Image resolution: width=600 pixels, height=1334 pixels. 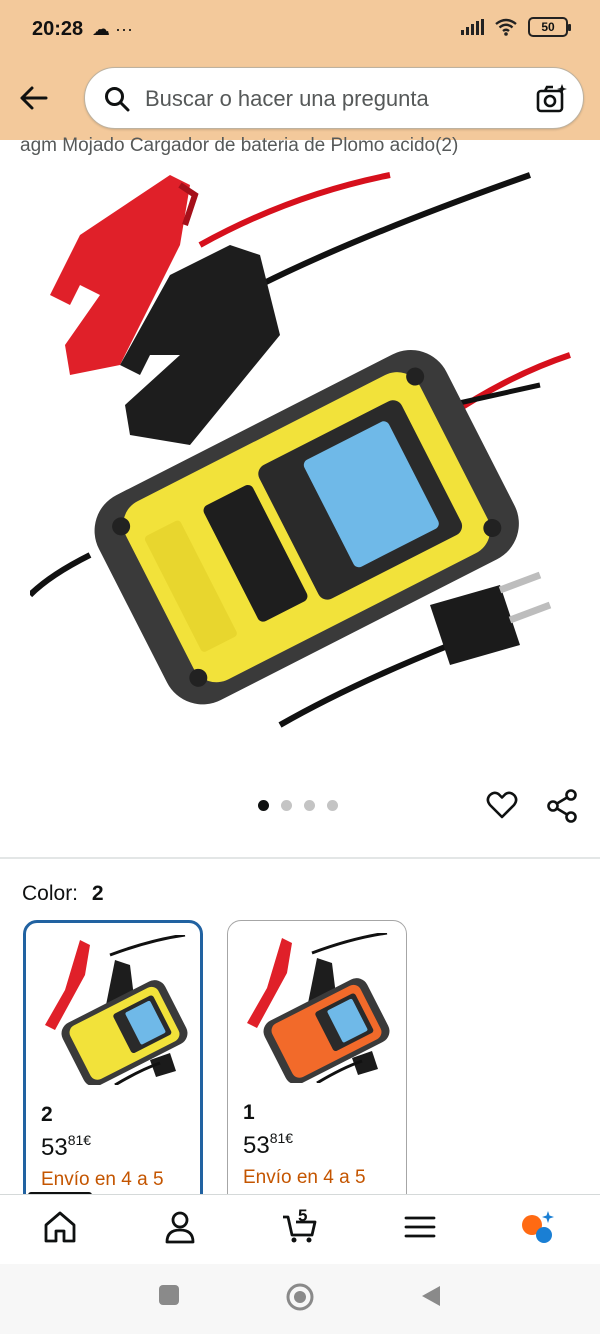 I want to click on variant-name: 1, so click(x=249, y=1112).